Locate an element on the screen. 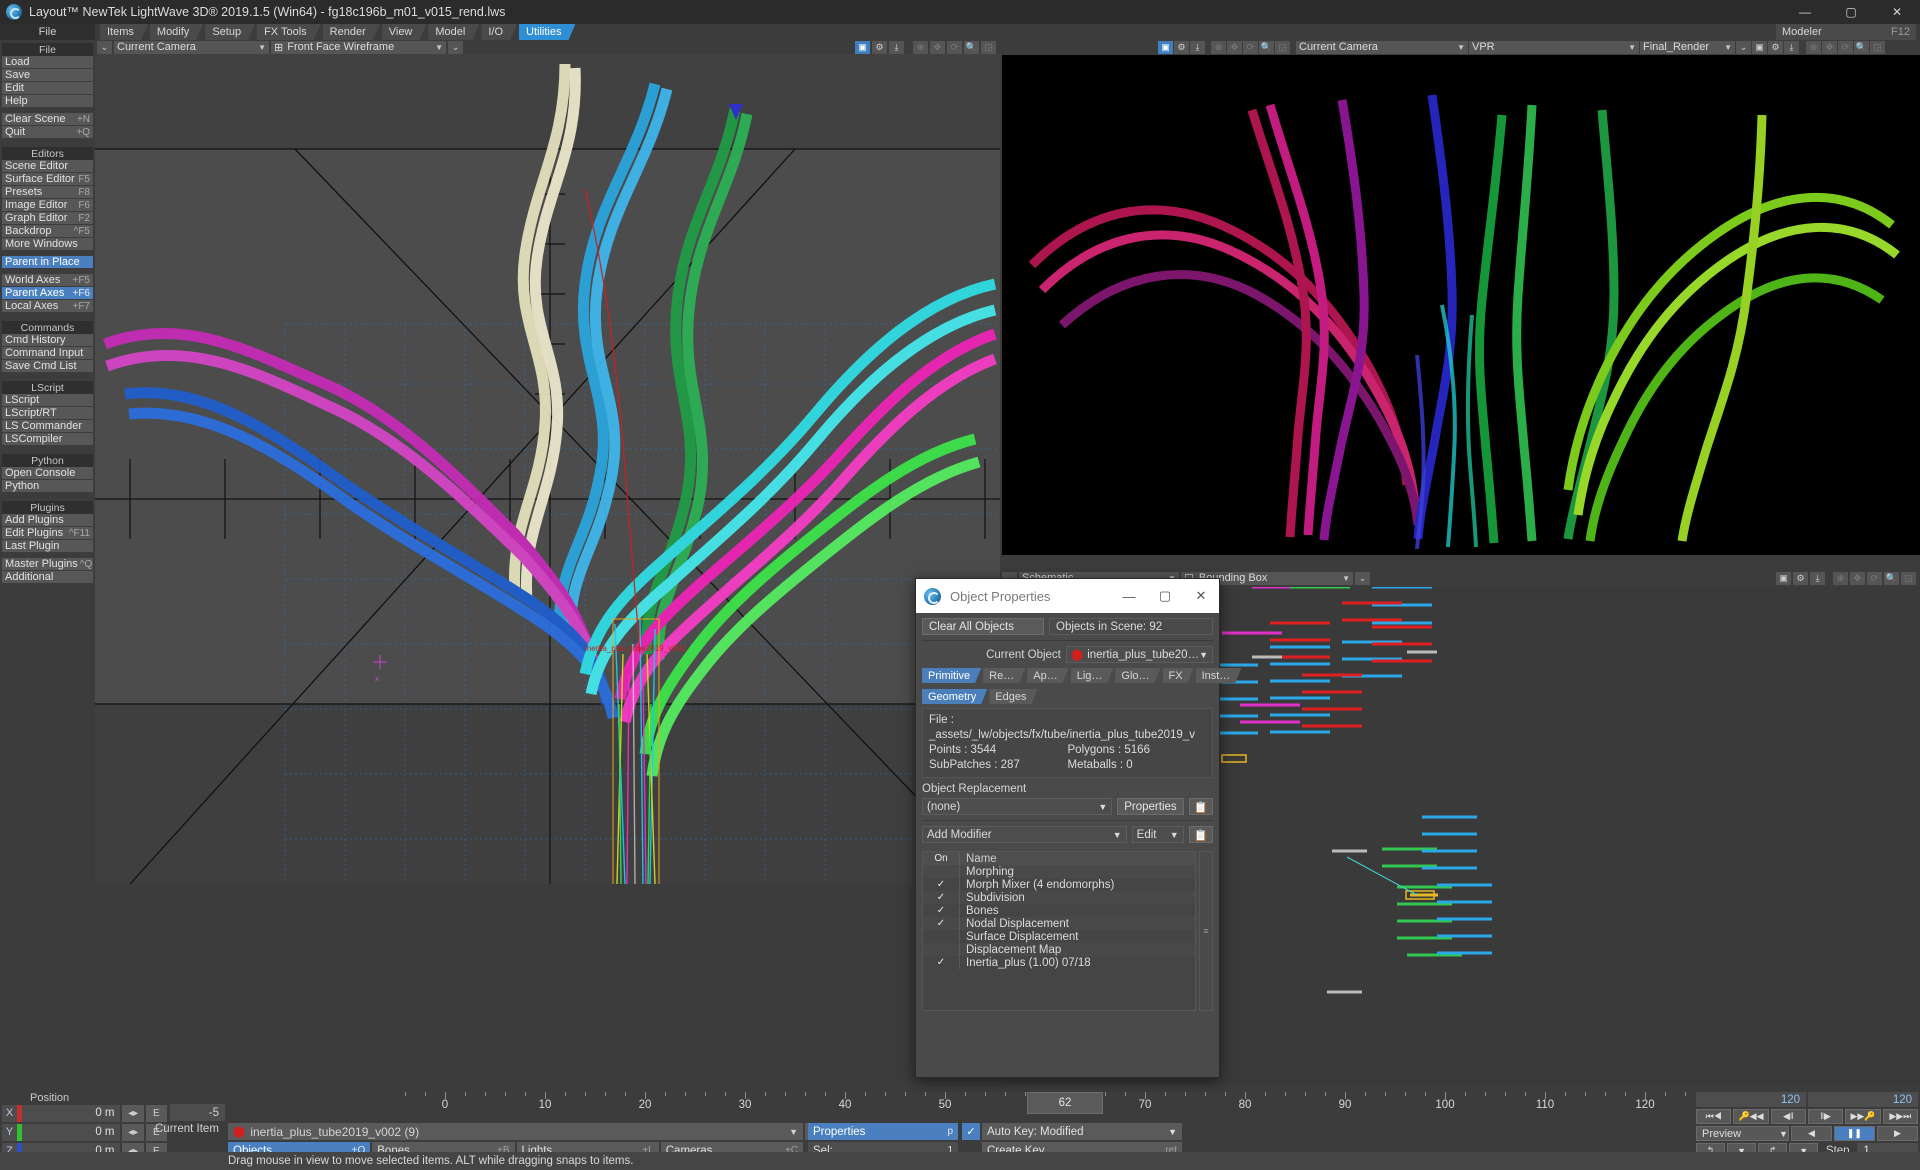 The height and width of the screenshot is (1170, 1920). preview-dropdown: Preview ▼ is located at coordinates (1742, 1133).